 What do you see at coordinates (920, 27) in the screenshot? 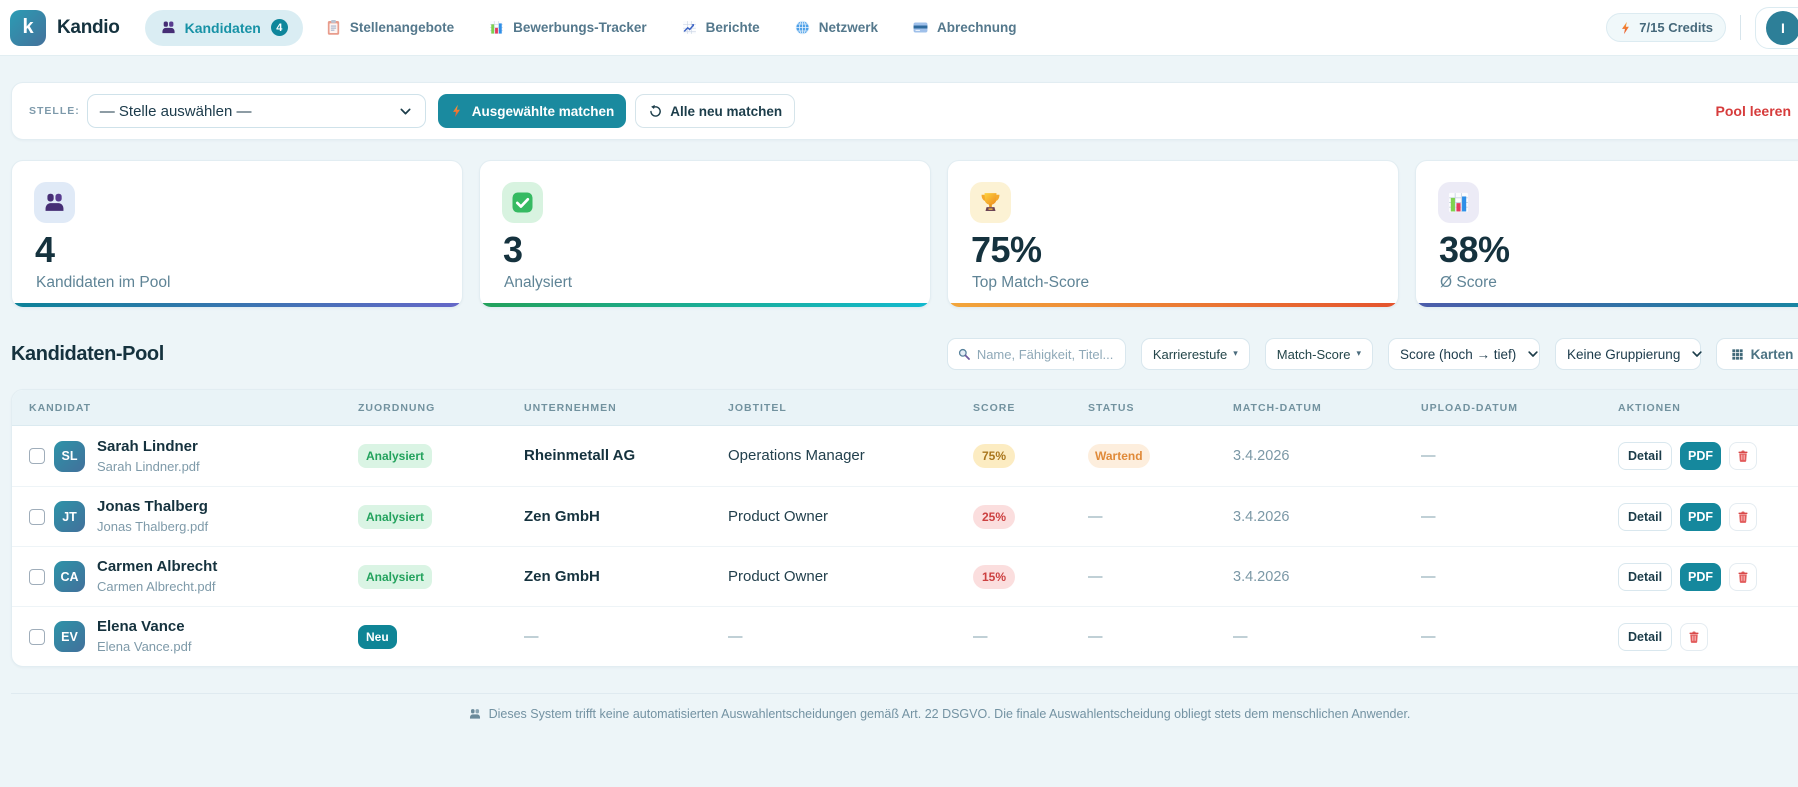
I see `credit-card-icon` at bounding box center [920, 27].